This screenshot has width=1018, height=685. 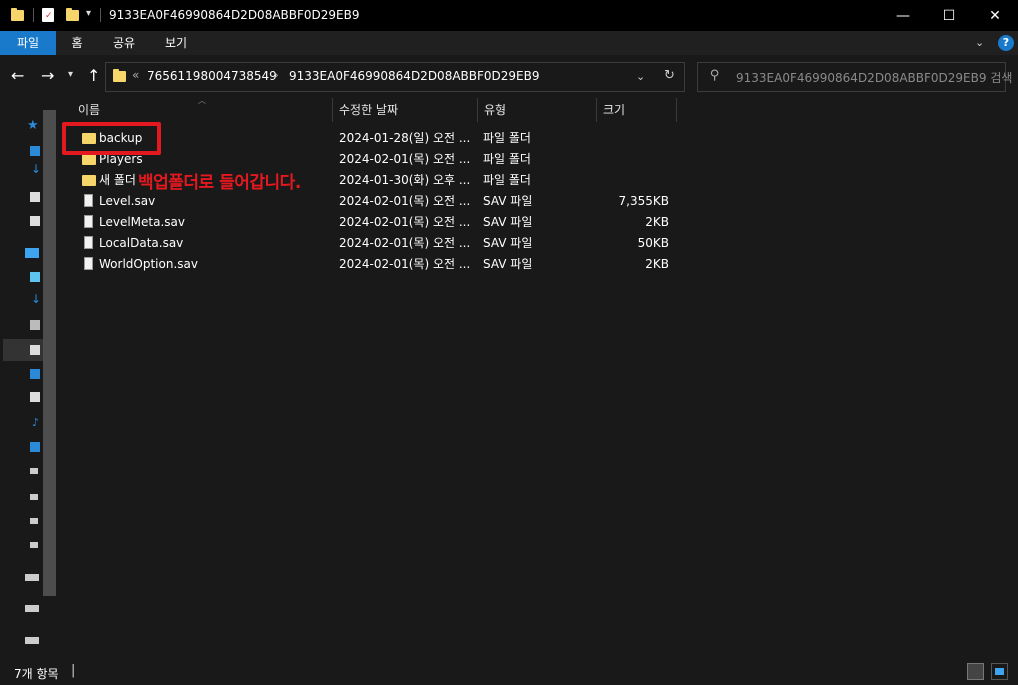 I want to click on forward-arrow-icon: →, so click(x=47, y=75).